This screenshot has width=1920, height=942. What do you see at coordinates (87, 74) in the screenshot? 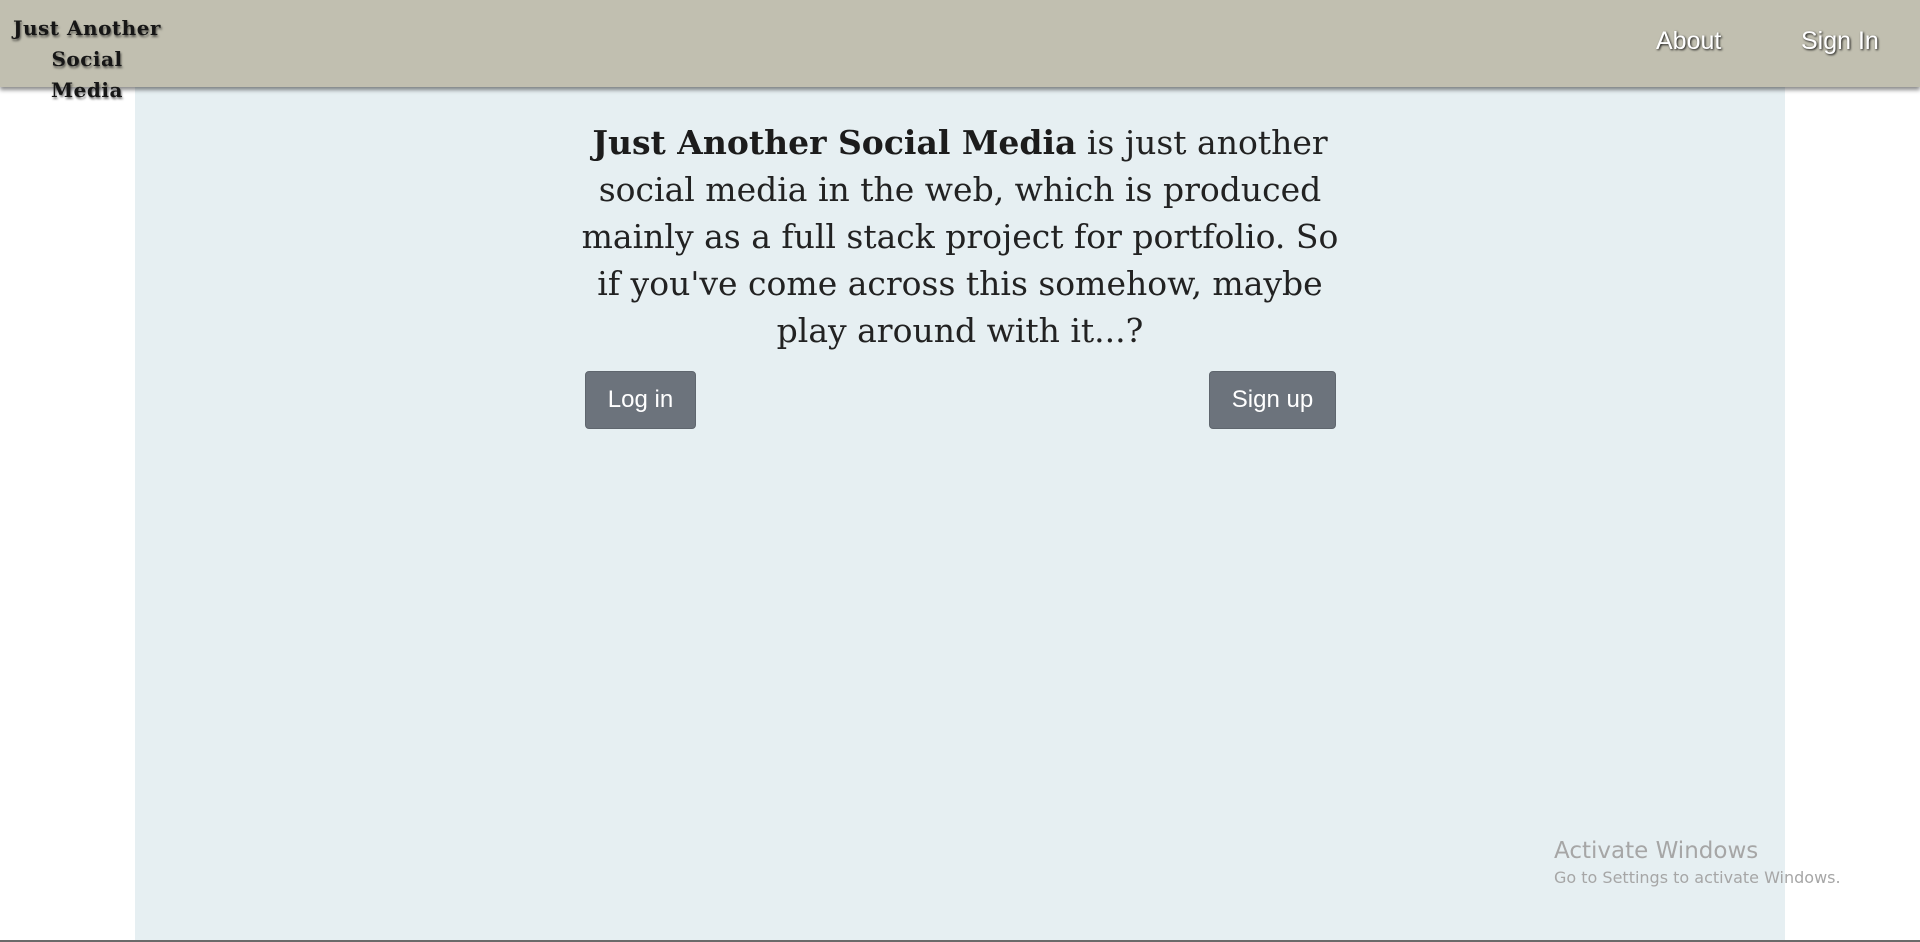
I see `brand-line-2: Social Media` at bounding box center [87, 74].